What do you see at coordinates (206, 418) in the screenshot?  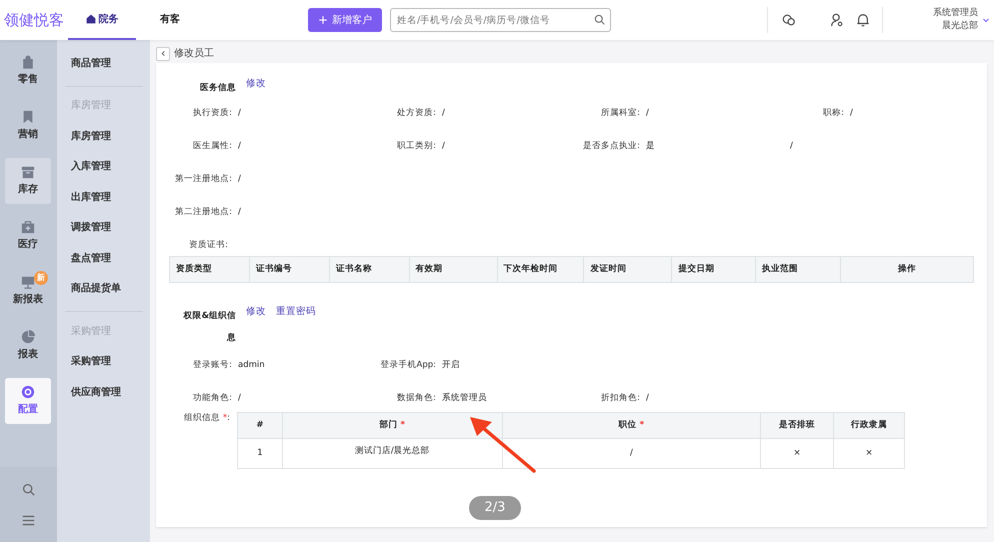 I see `field-label: 组织信息 *:` at bounding box center [206, 418].